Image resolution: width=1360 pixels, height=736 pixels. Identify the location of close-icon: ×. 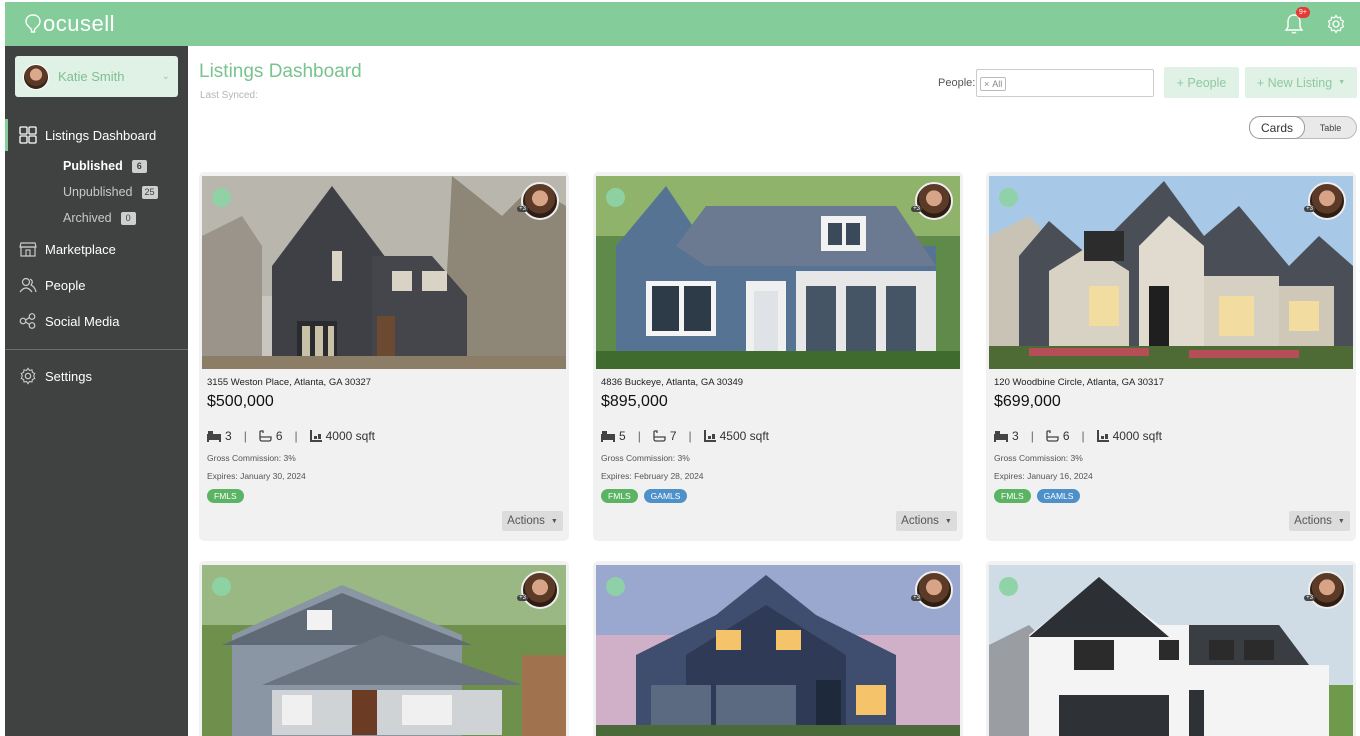
(986, 84).